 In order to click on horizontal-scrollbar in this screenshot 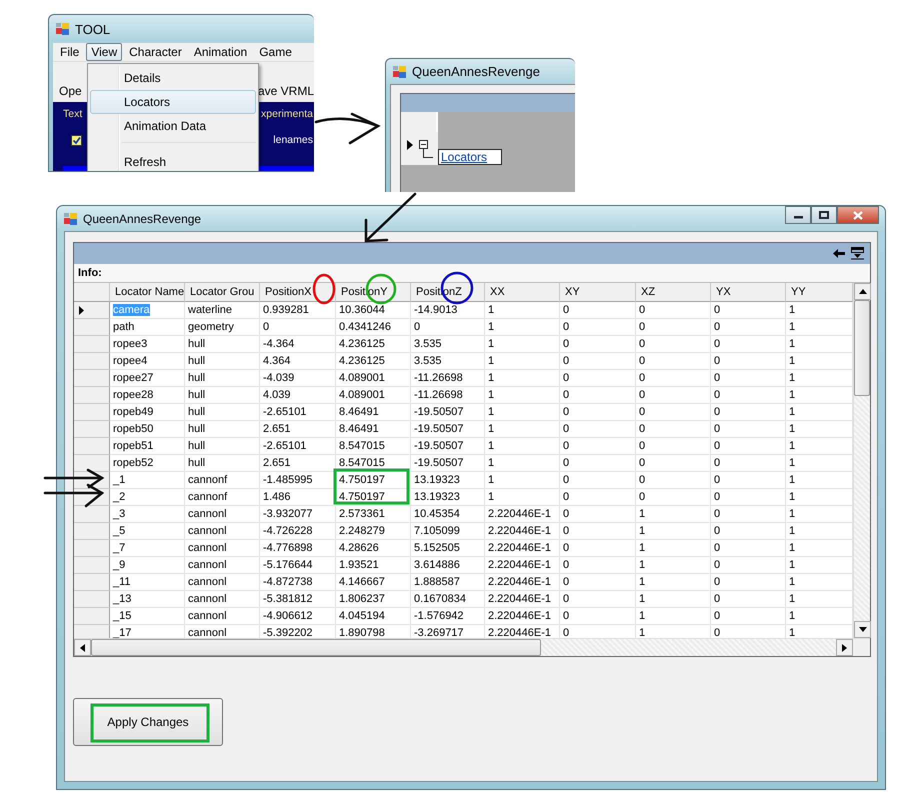, I will do `click(472, 647)`.